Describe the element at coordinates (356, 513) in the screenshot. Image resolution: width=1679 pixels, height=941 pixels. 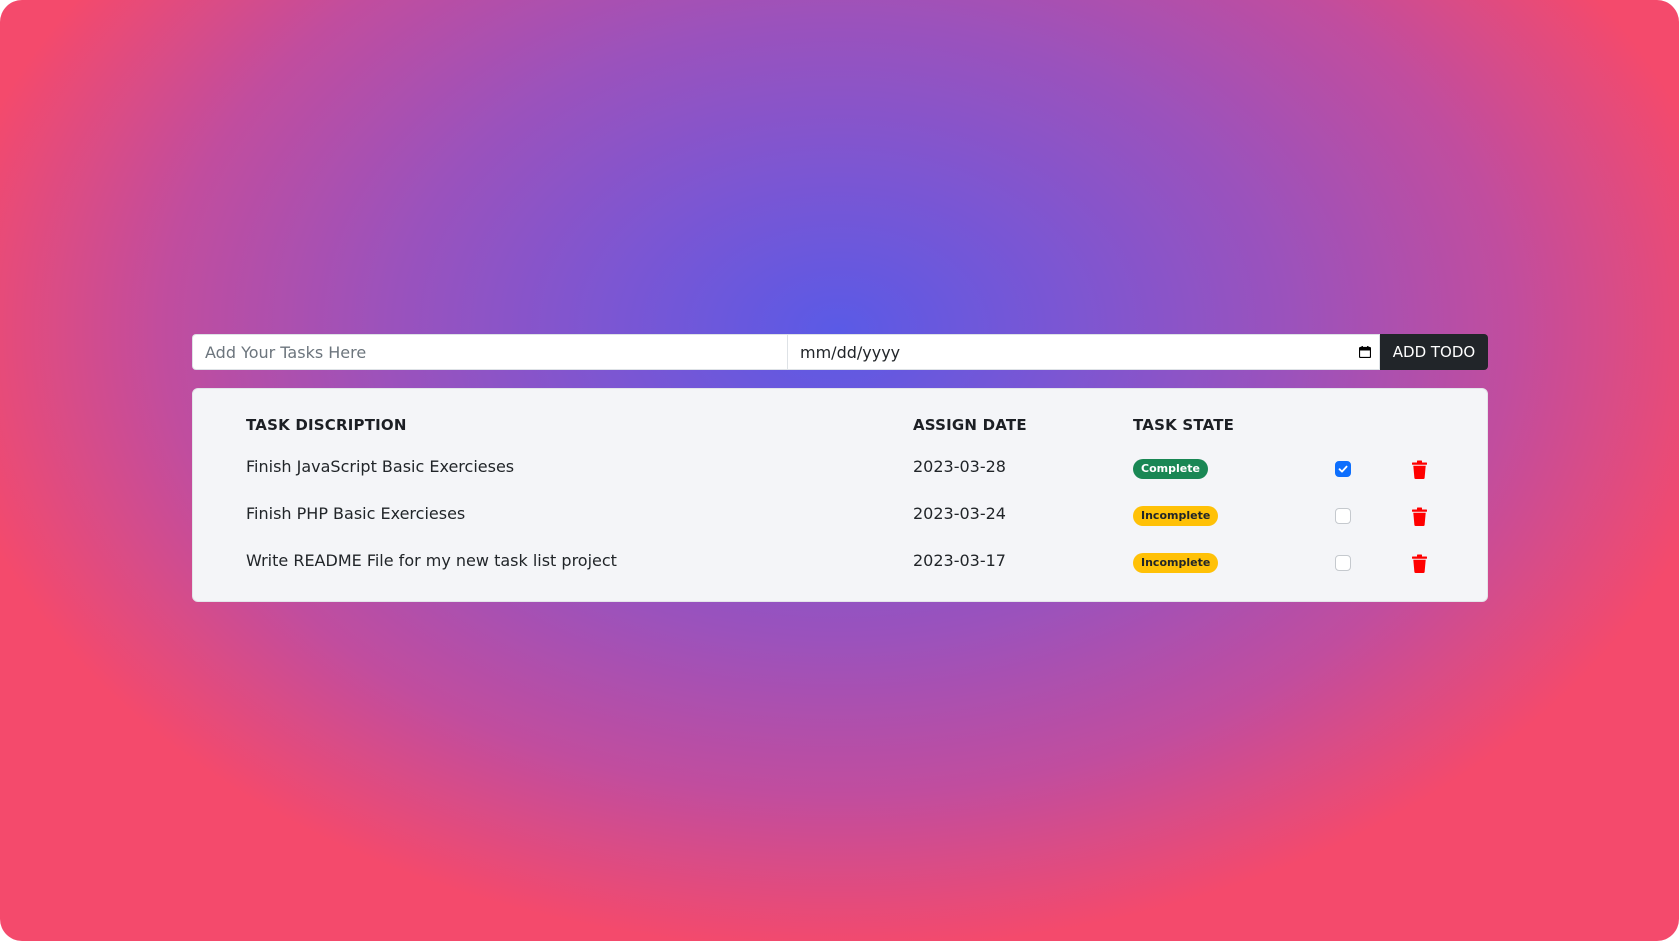
I see `task-description: Finish PHP Basic Exercieses` at that location.